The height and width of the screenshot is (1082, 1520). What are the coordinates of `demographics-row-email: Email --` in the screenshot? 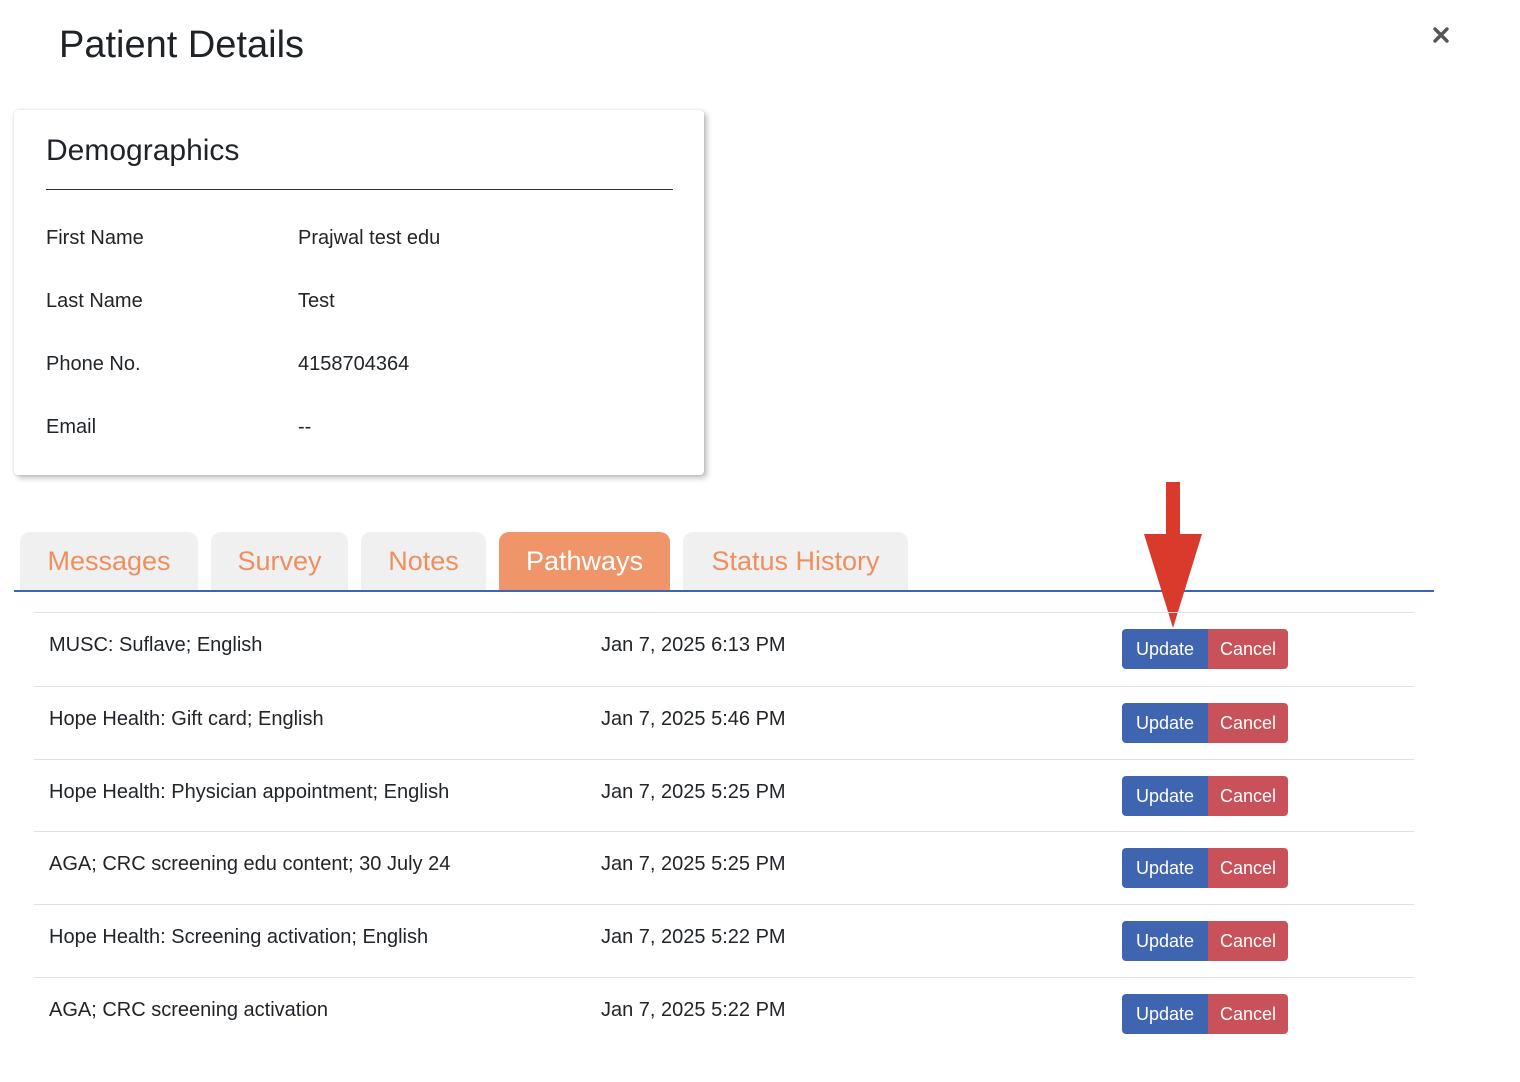 It's located at (359, 427).